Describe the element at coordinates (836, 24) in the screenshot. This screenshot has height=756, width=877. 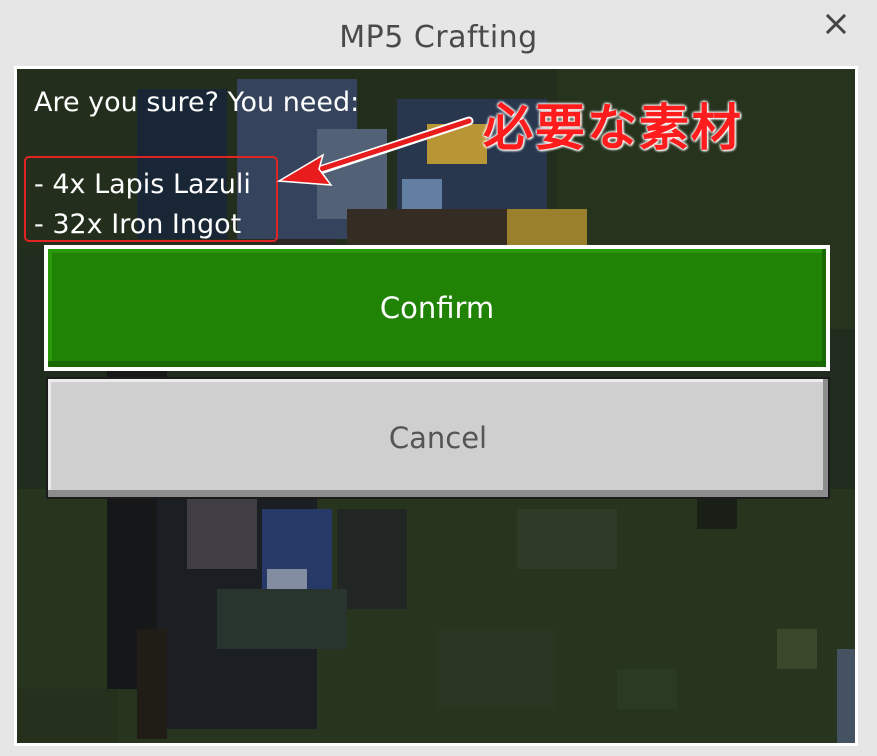
I see `close-icon` at that location.